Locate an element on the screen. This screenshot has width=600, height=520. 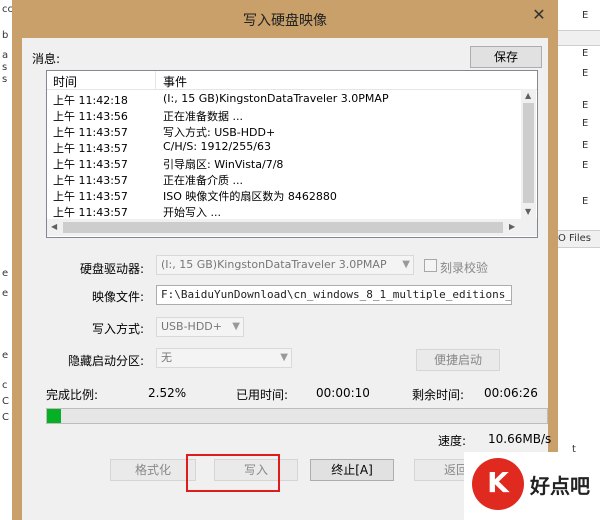
dialog-title: 写入硬盘映像 is located at coordinates (285, 21).